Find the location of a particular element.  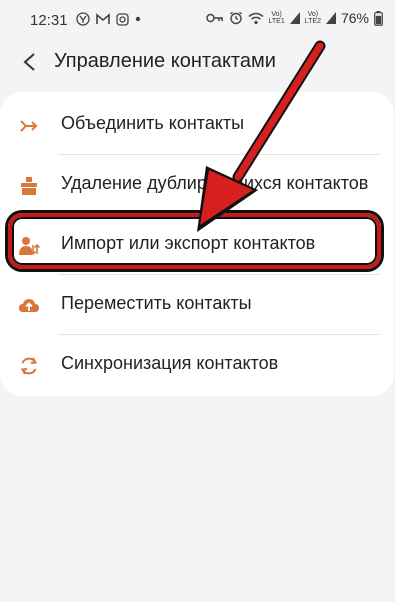

menu-item-label: Удаление дублирующихся контактов is located at coordinates (215, 183).